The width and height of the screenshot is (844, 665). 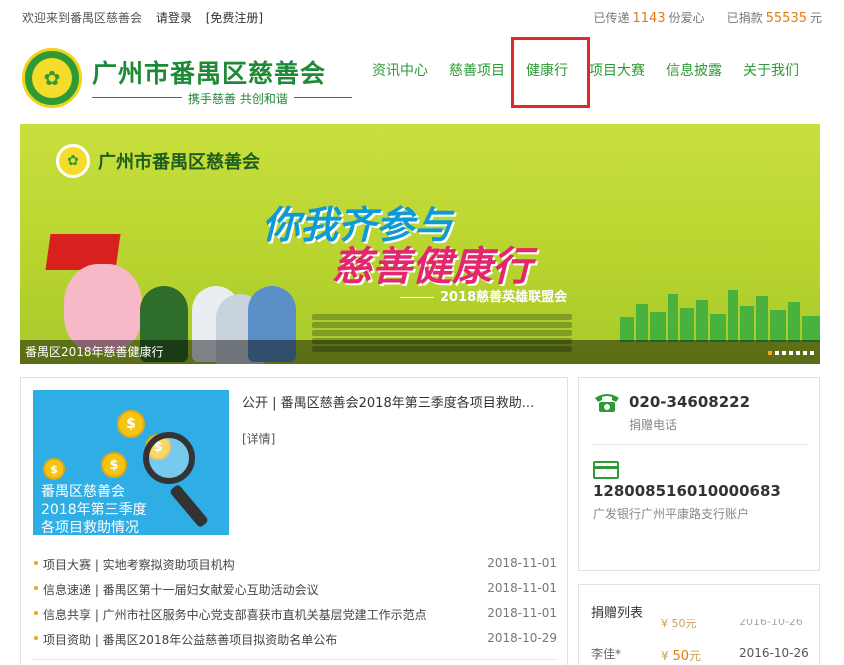 I want to click on banner-subline: 2018慈善英雄联盟会, so click(x=483, y=295).